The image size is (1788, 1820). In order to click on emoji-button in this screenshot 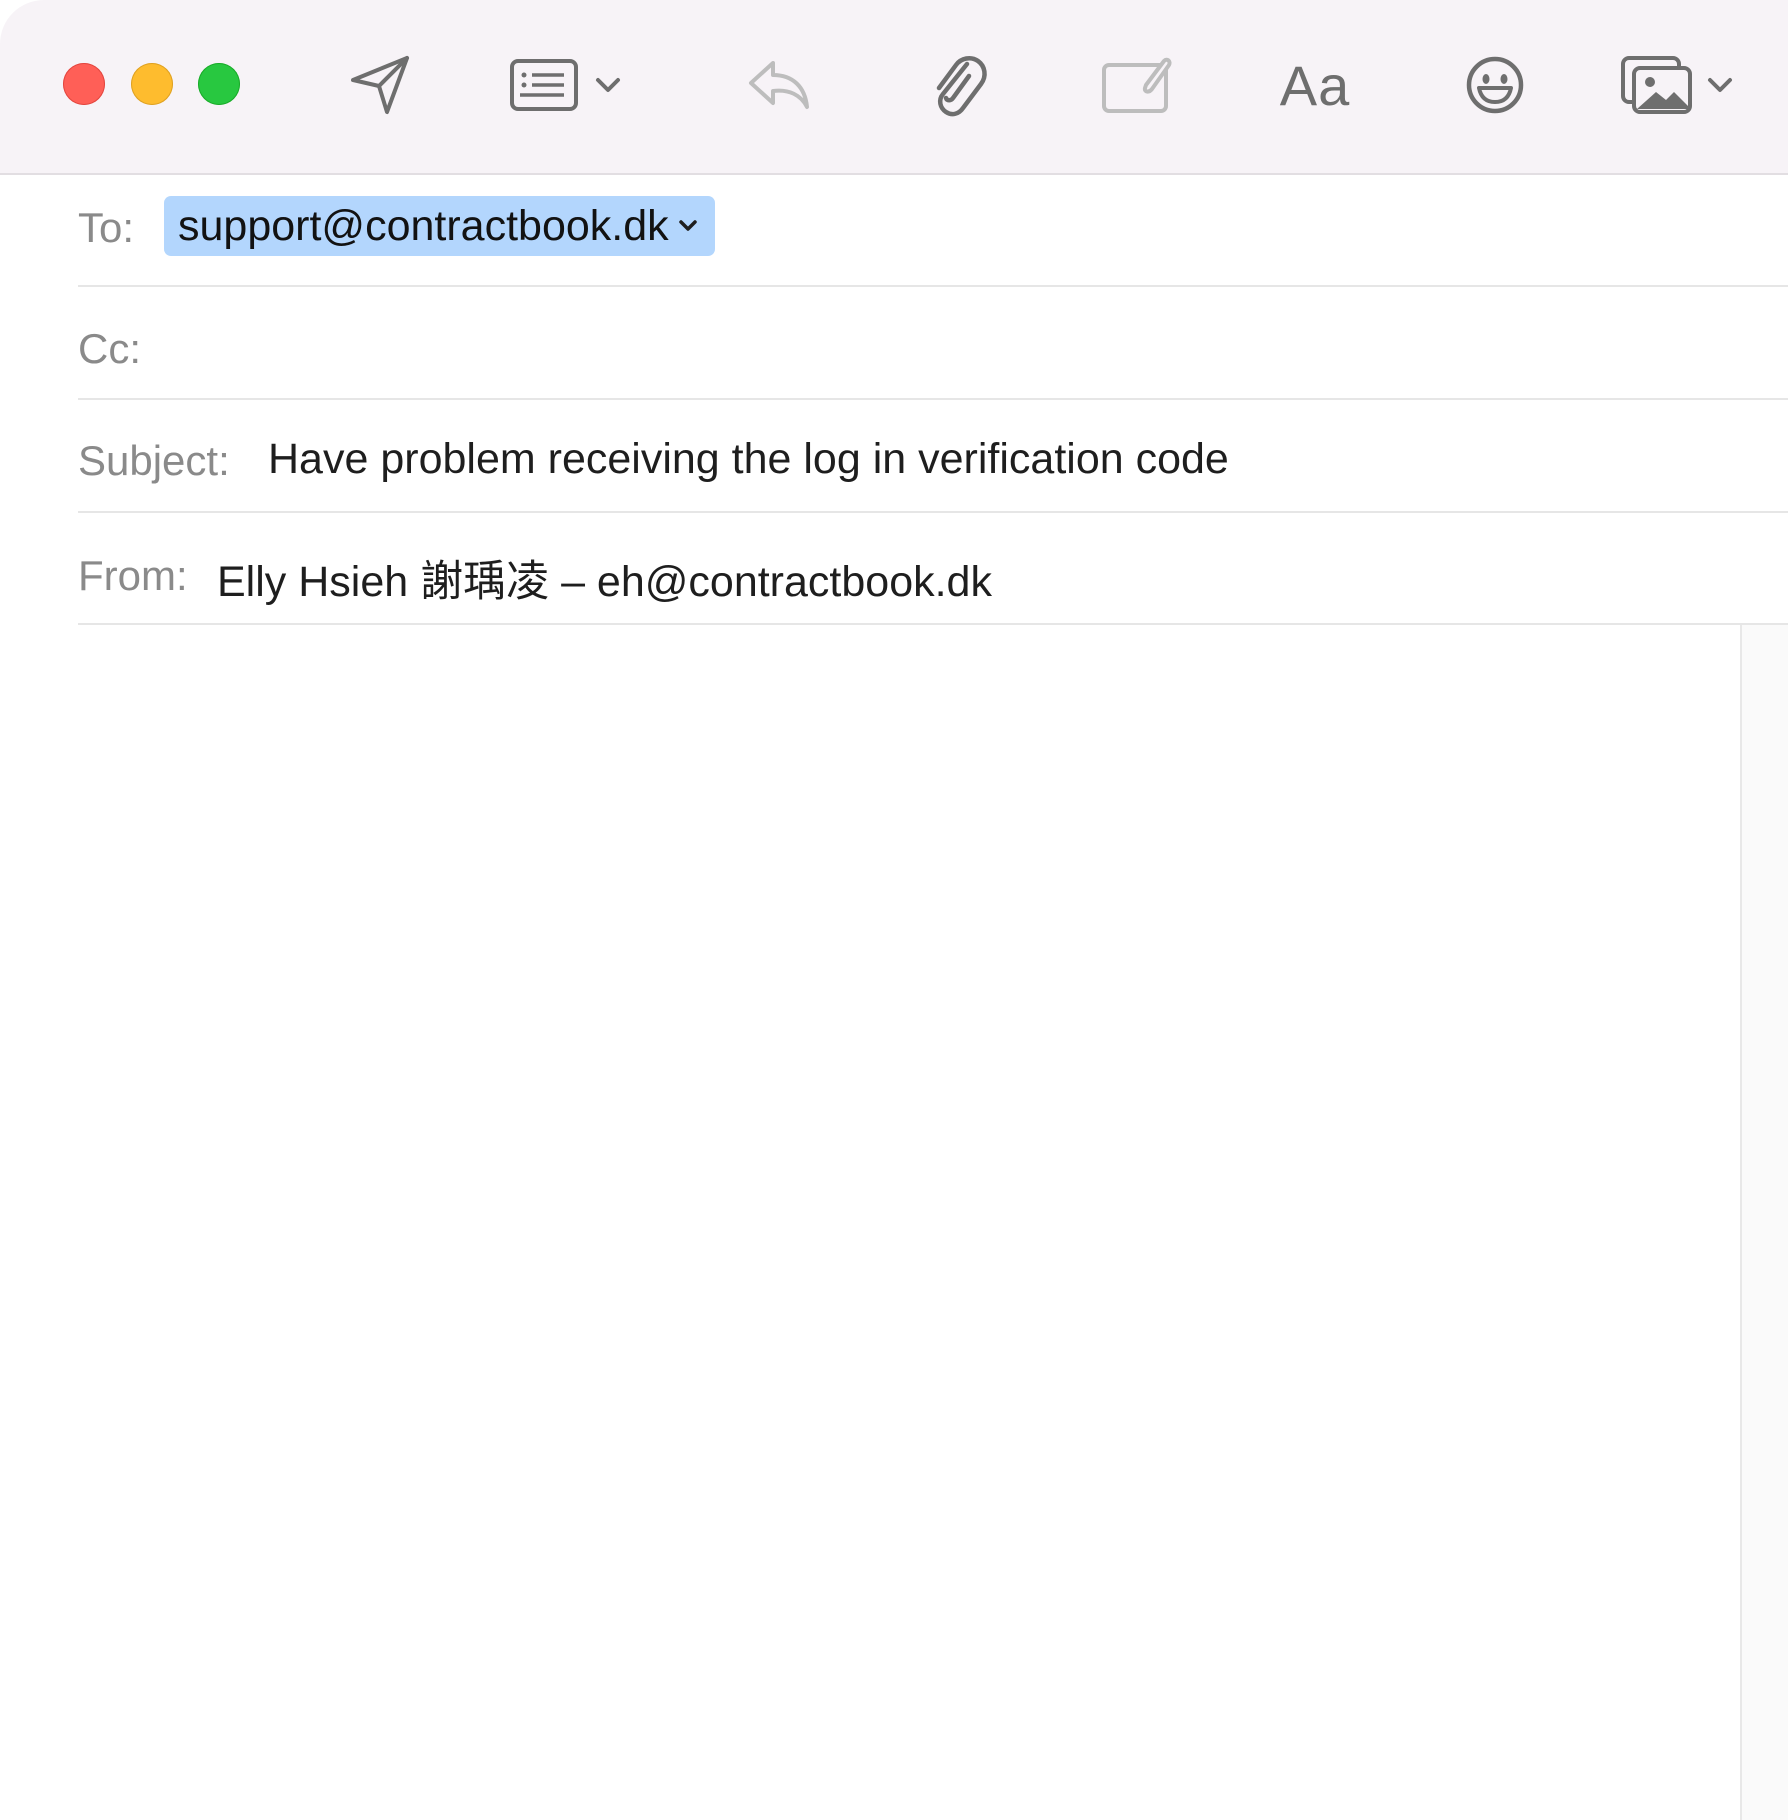, I will do `click(1495, 85)`.